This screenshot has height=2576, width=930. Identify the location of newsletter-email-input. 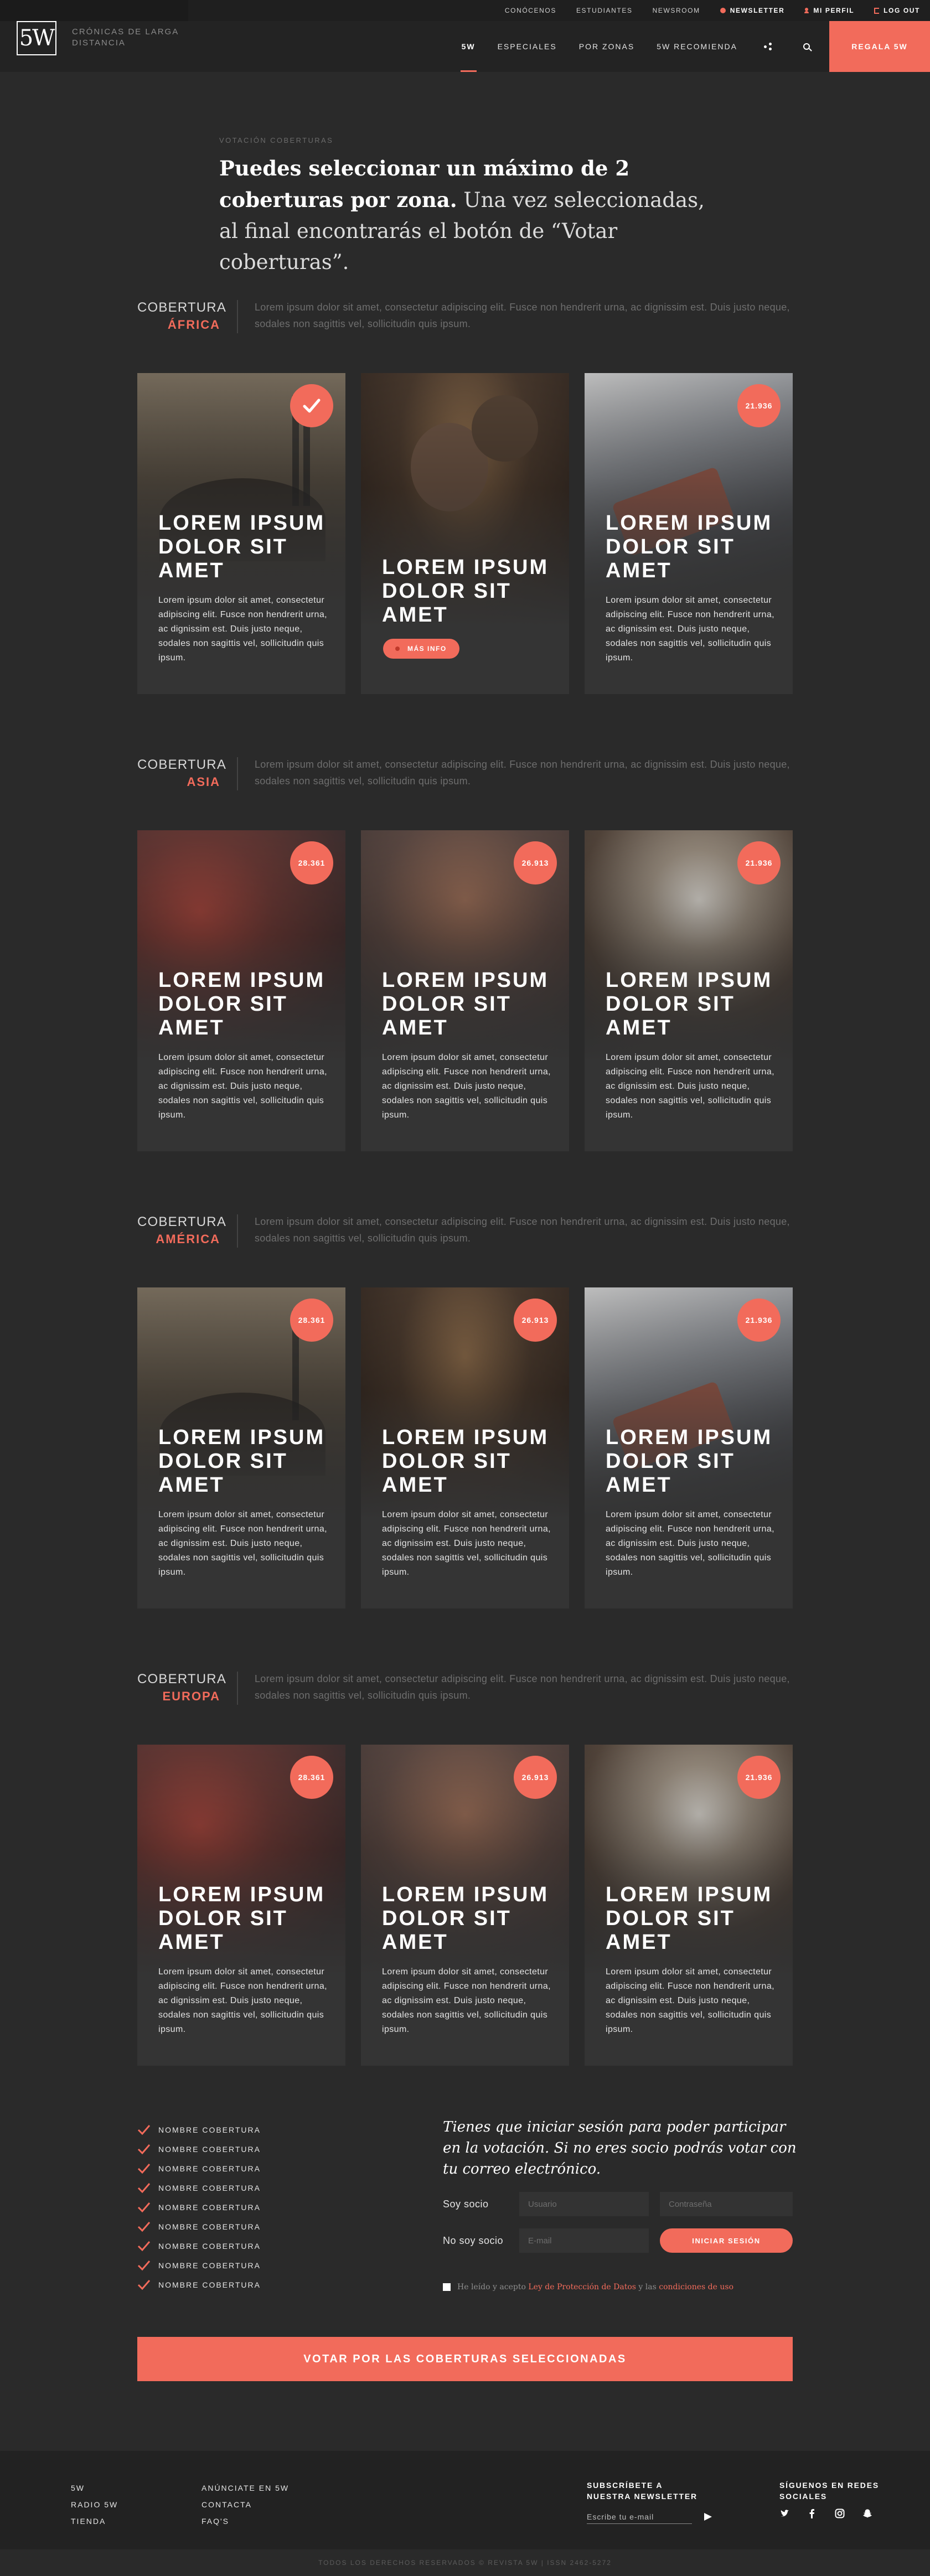
(639, 2517).